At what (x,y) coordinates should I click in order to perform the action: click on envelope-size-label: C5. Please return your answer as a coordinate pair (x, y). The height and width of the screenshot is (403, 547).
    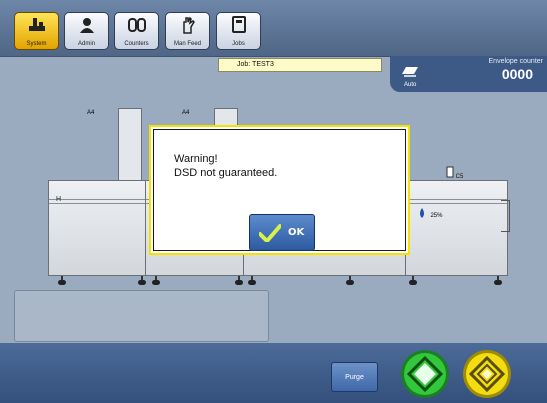
    Looking at the image, I should click on (454, 173).